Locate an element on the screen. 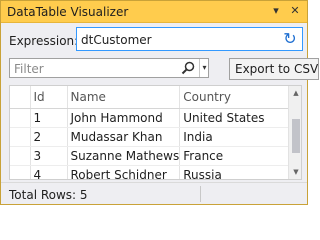 Image resolution: width=320 pixels, height=240 pixels. window-menu-chevron-icon: ▾ is located at coordinates (276, 11).